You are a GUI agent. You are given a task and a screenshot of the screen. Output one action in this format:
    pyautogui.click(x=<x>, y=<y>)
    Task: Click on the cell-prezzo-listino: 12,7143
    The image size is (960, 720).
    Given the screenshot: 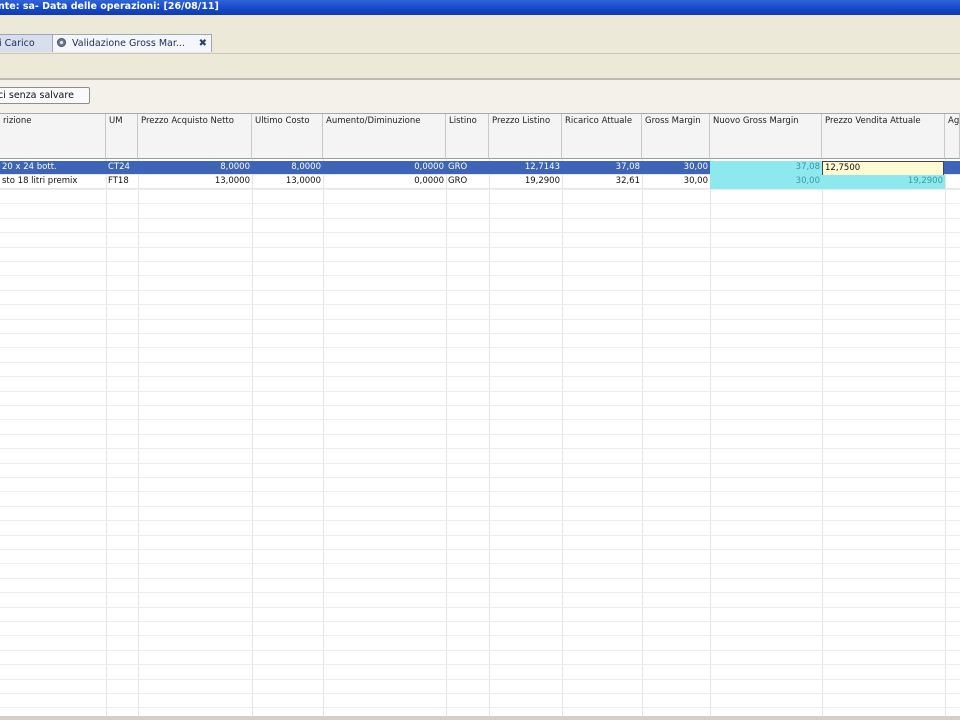 What is the action you would take?
    pyautogui.click(x=525, y=168)
    